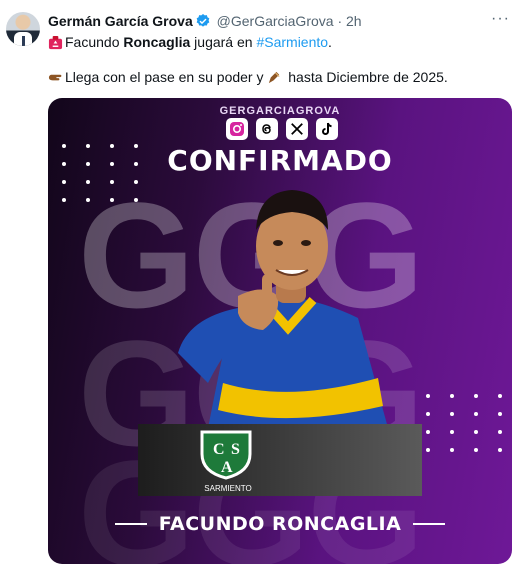 The image size is (528, 567). Describe the element at coordinates (203, 23) in the screenshot. I see `verified-badge-icon` at that location.